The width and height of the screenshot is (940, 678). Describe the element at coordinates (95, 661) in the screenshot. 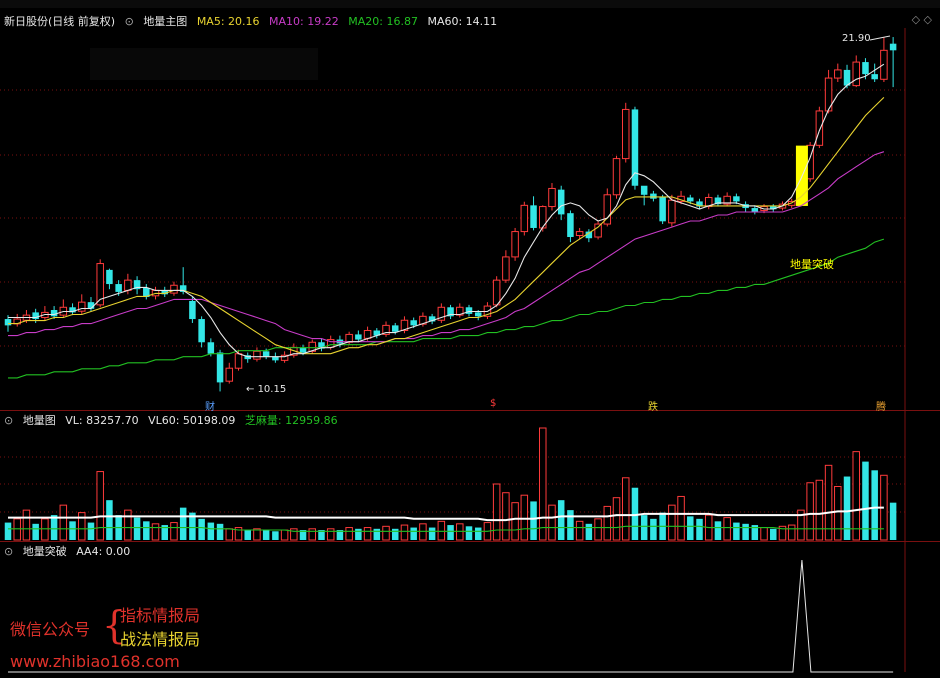

I see `wm-url: www.zhibiao168.com` at that location.